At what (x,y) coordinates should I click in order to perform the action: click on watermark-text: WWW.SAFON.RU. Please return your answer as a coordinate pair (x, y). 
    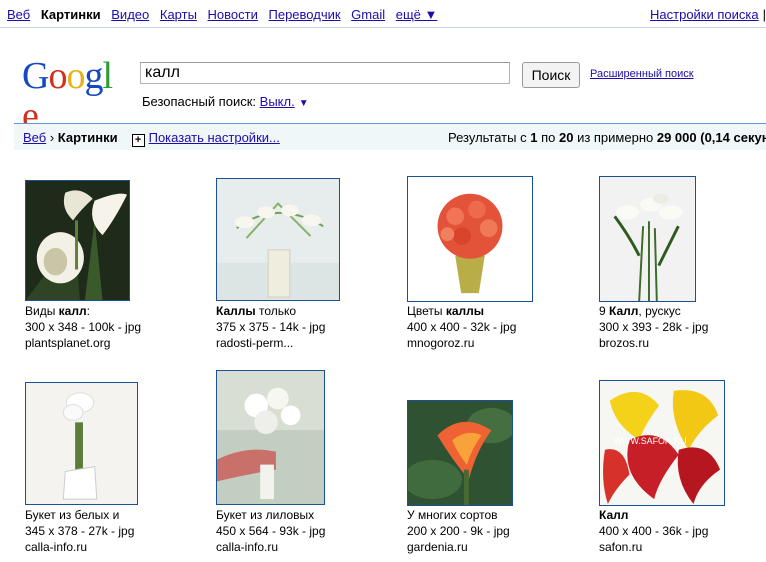
    Looking at the image, I should click on (650, 441).